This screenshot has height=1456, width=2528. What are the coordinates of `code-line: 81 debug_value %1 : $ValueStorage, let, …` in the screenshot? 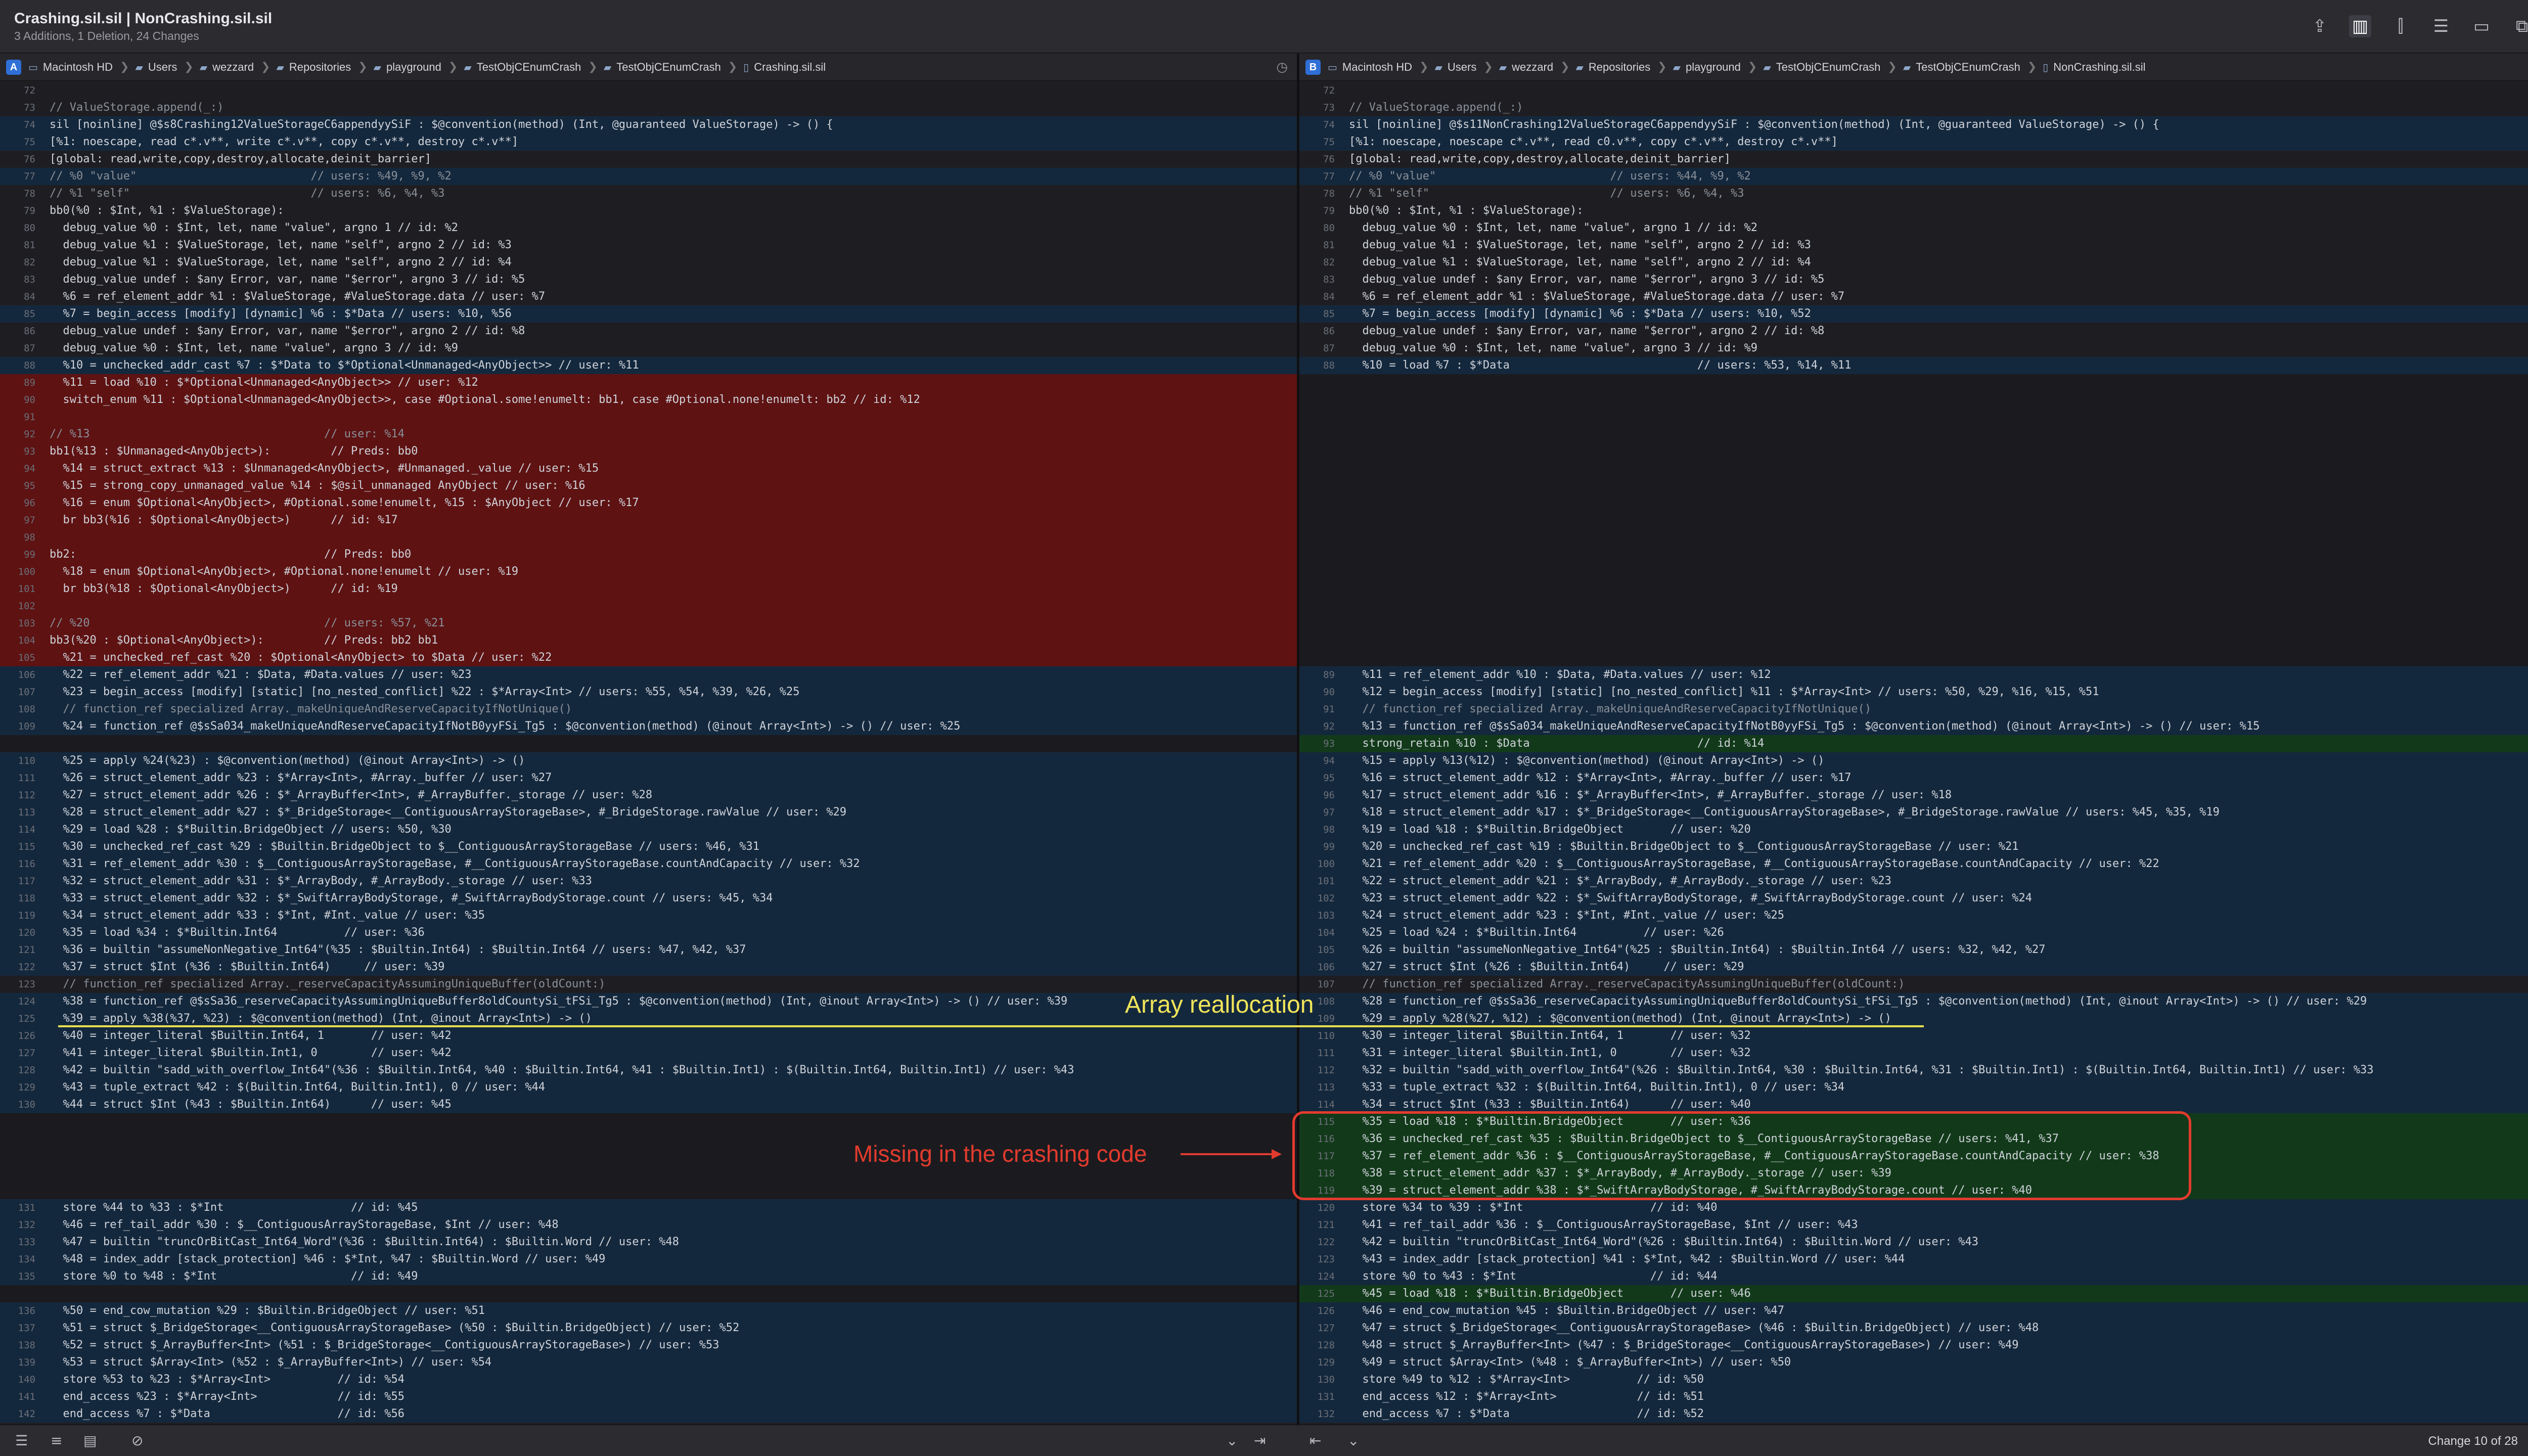 It's located at (648, 245).